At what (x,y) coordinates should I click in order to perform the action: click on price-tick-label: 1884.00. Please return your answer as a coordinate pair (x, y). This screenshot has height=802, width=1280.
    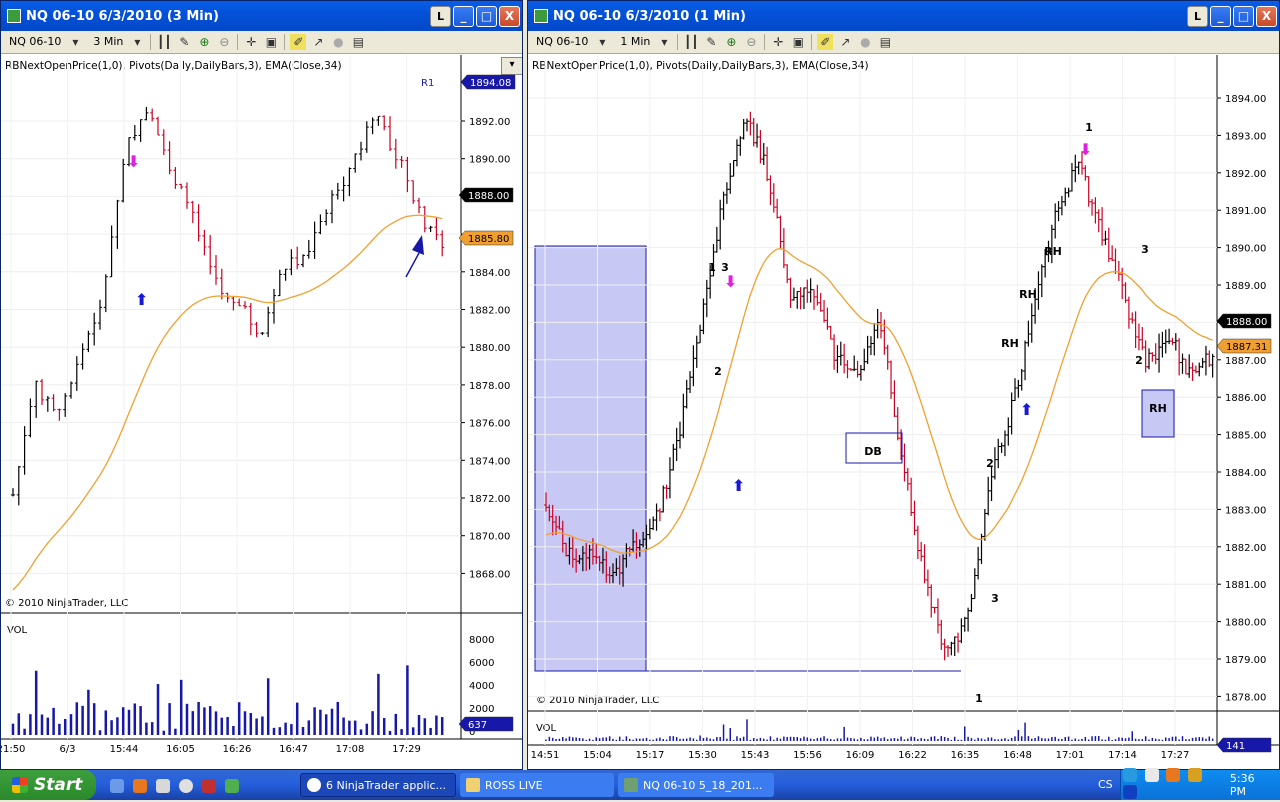
    Looking at the image, I should click on (489, 273).